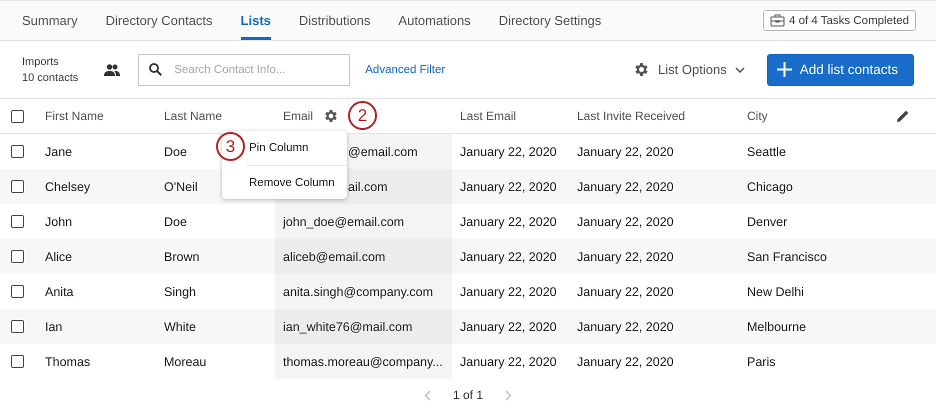 Image resolution: width=936 pixels, height=410 pixels. What do you see at coordinates (53, 327) in the screenshot?
I see `table-cell: Ian` at bounding box center [53, 327].